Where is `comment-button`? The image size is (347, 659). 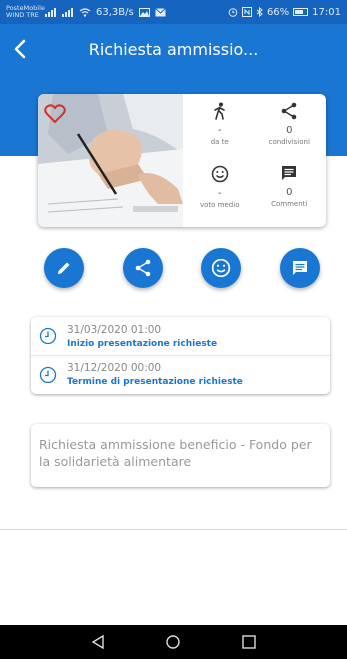 comment-button is located at coordinates (299, 268).